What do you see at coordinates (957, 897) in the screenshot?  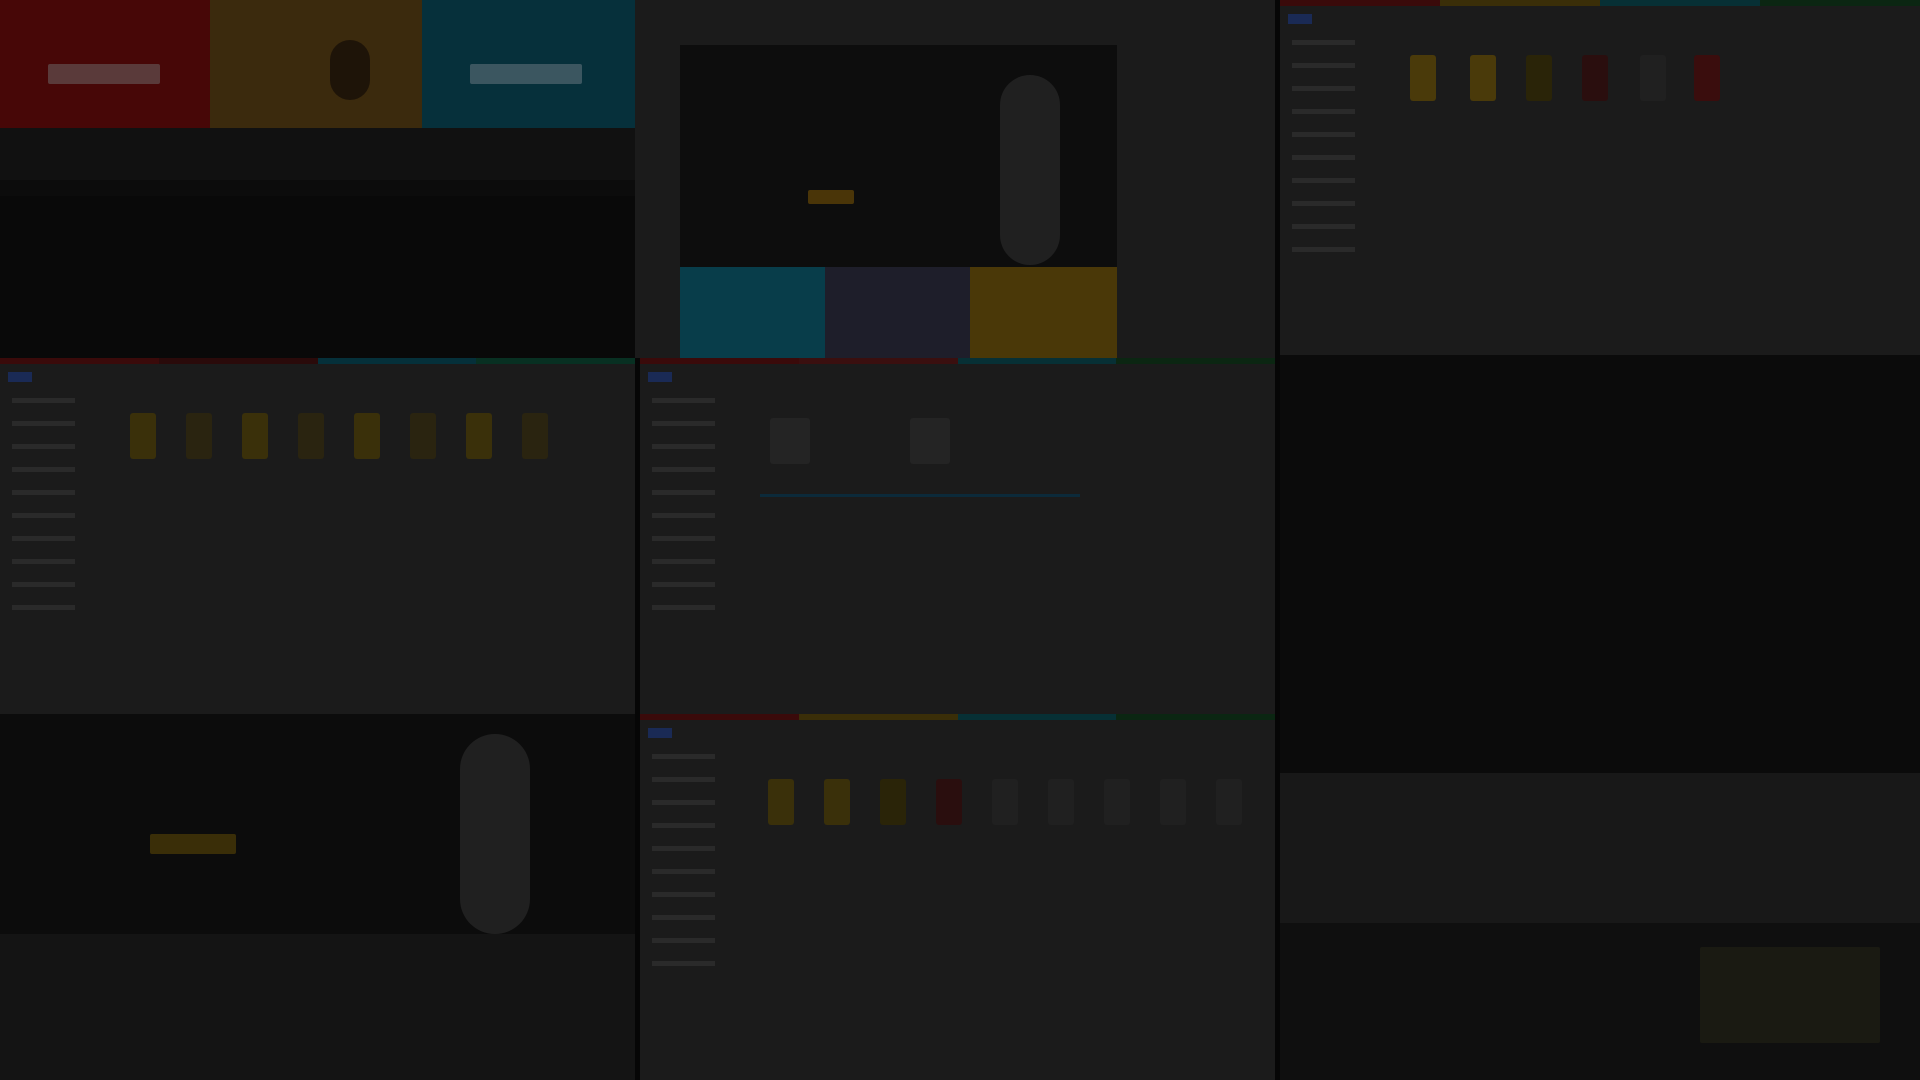 I see `product-grid-tile-bottom` at bounding box center [957, 897].